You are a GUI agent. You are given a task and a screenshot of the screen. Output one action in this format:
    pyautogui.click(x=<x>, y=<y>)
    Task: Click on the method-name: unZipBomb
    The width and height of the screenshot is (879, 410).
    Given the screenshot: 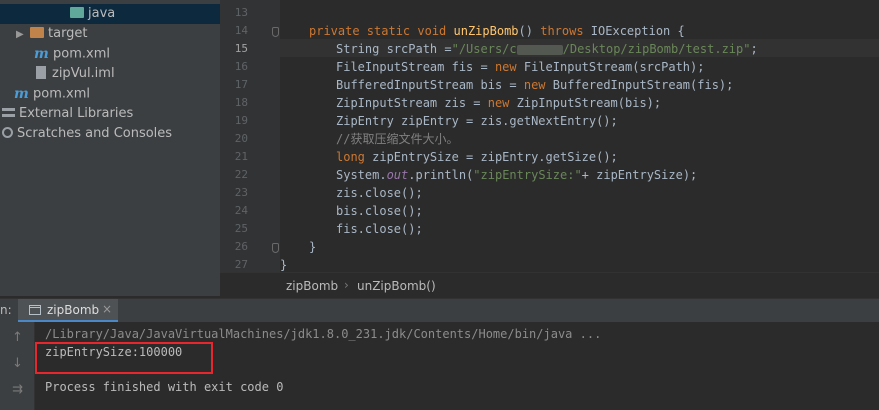 What is the action you would take?
    pyautogui.click(x=486, y=31)
    